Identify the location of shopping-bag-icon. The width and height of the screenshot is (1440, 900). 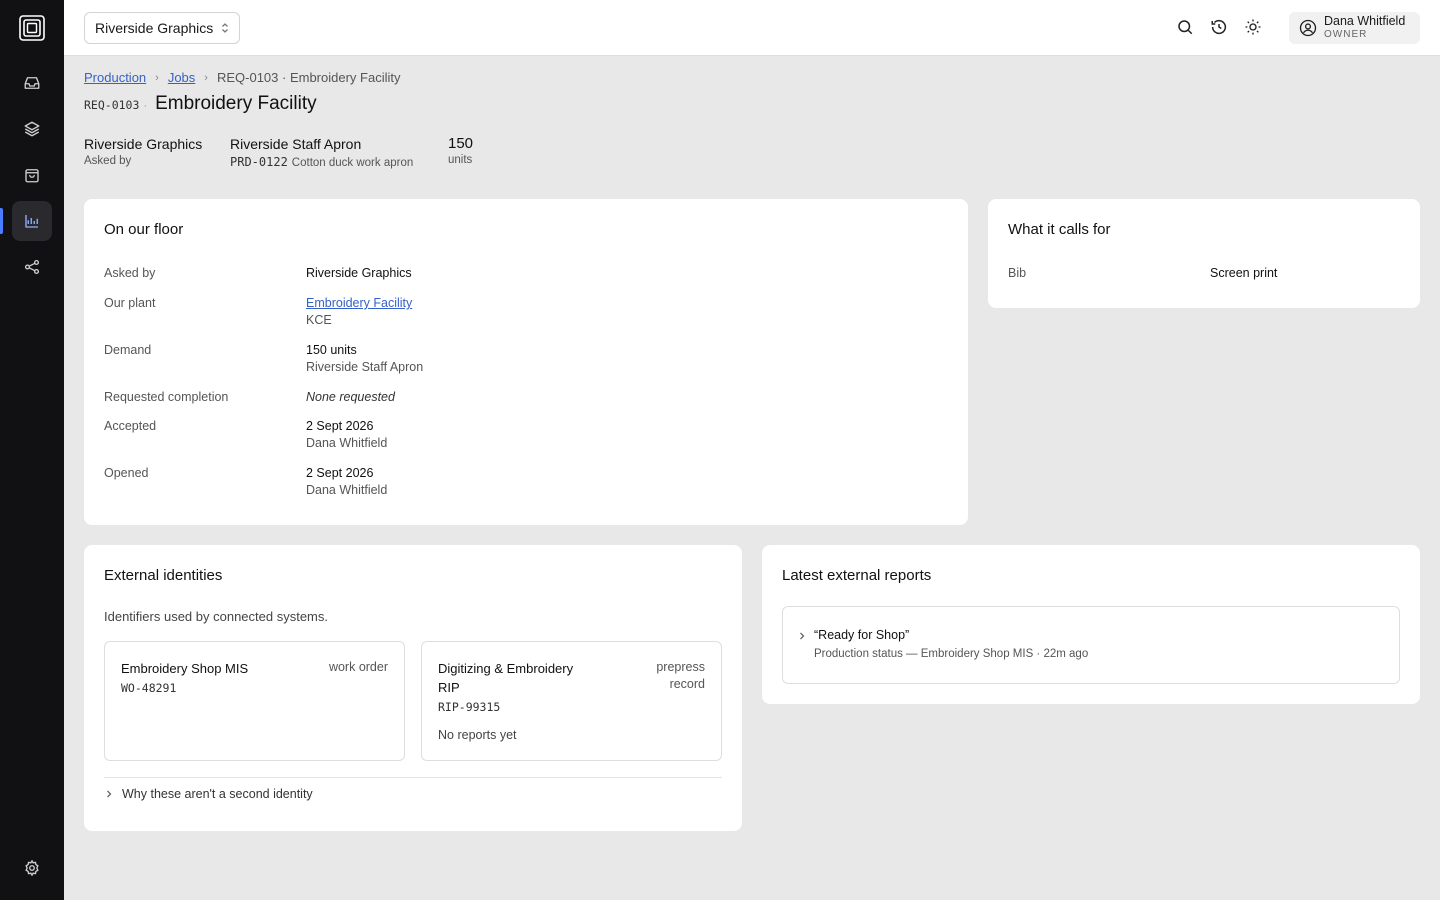
(32, 176).